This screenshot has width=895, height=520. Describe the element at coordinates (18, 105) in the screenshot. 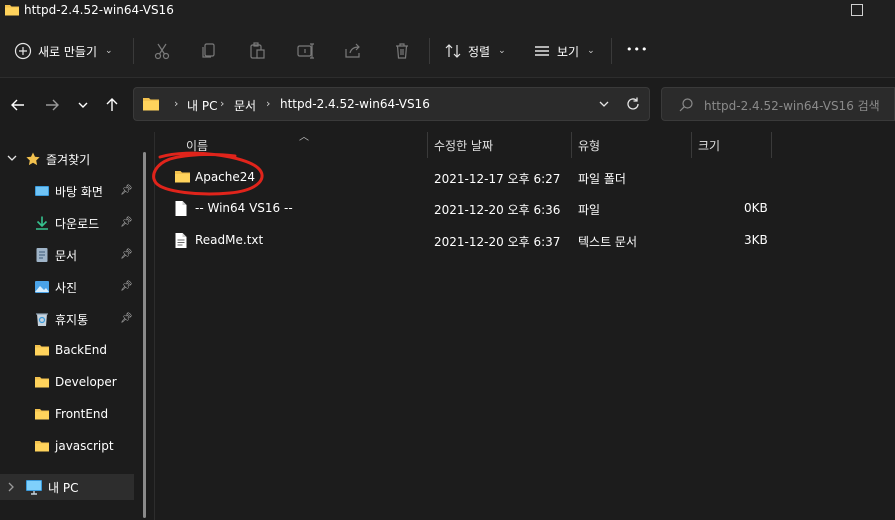

I see `back-icon` at that location.